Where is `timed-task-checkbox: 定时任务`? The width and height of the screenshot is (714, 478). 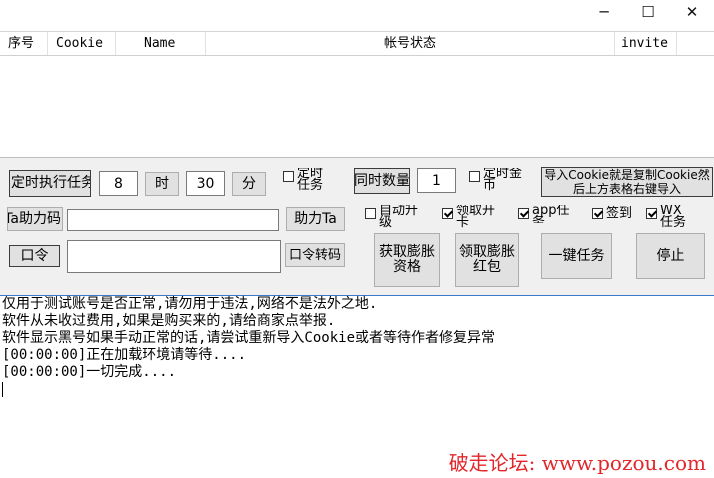
timed-task-checkbox: 定时任务 is located at coordinates (306, 184).